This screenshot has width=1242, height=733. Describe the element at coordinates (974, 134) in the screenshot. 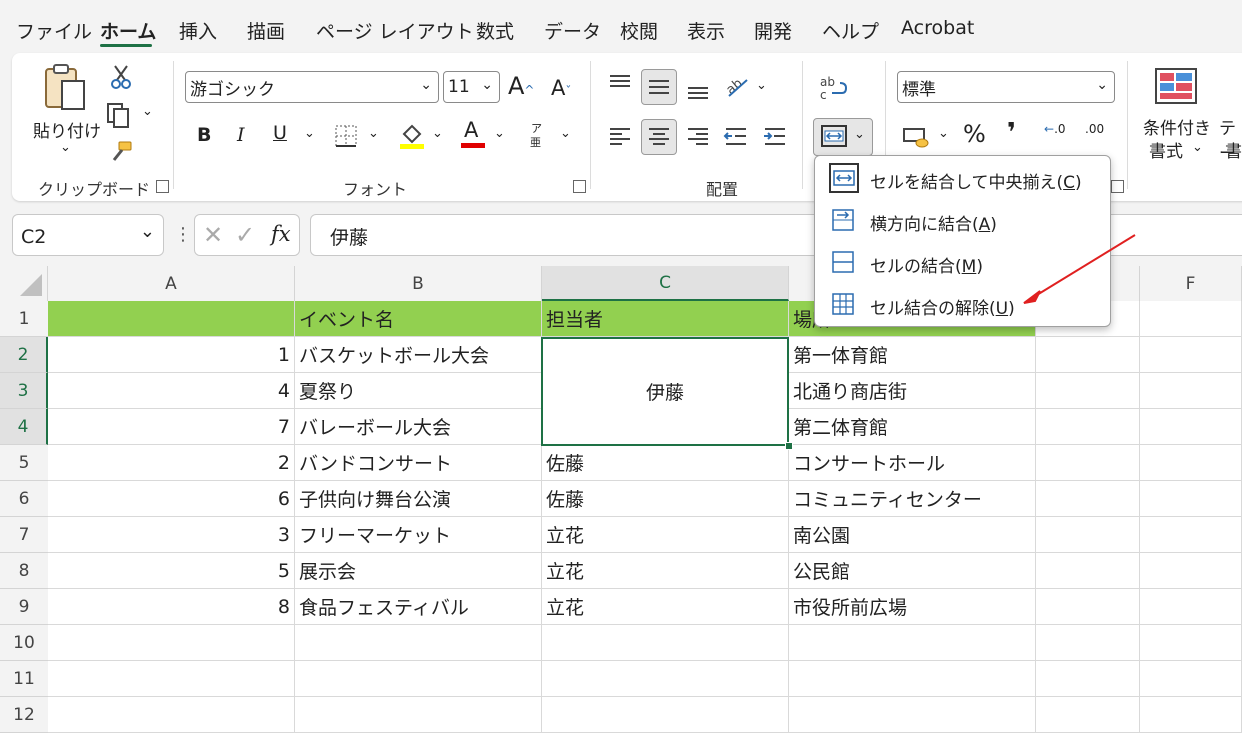

I see `percent-button: %` at that location.